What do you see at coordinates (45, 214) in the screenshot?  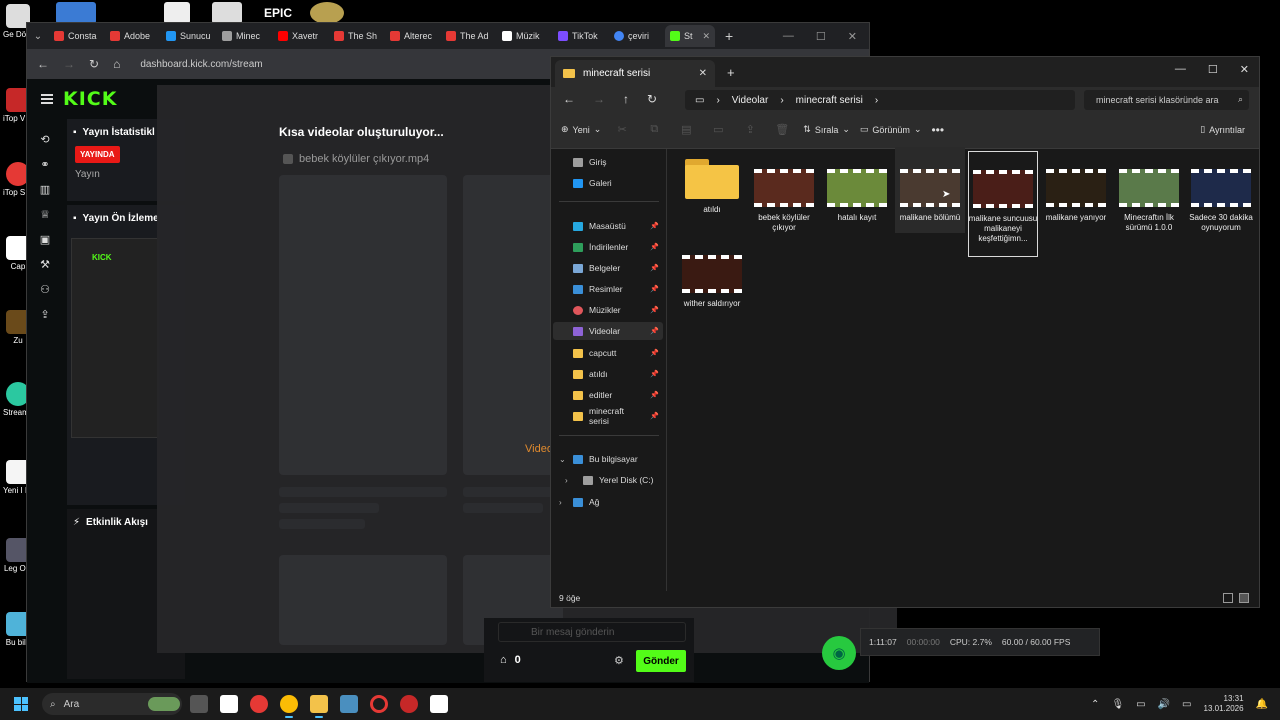 I see `trophy-icon: ♕` at bounding box center [45, 214].